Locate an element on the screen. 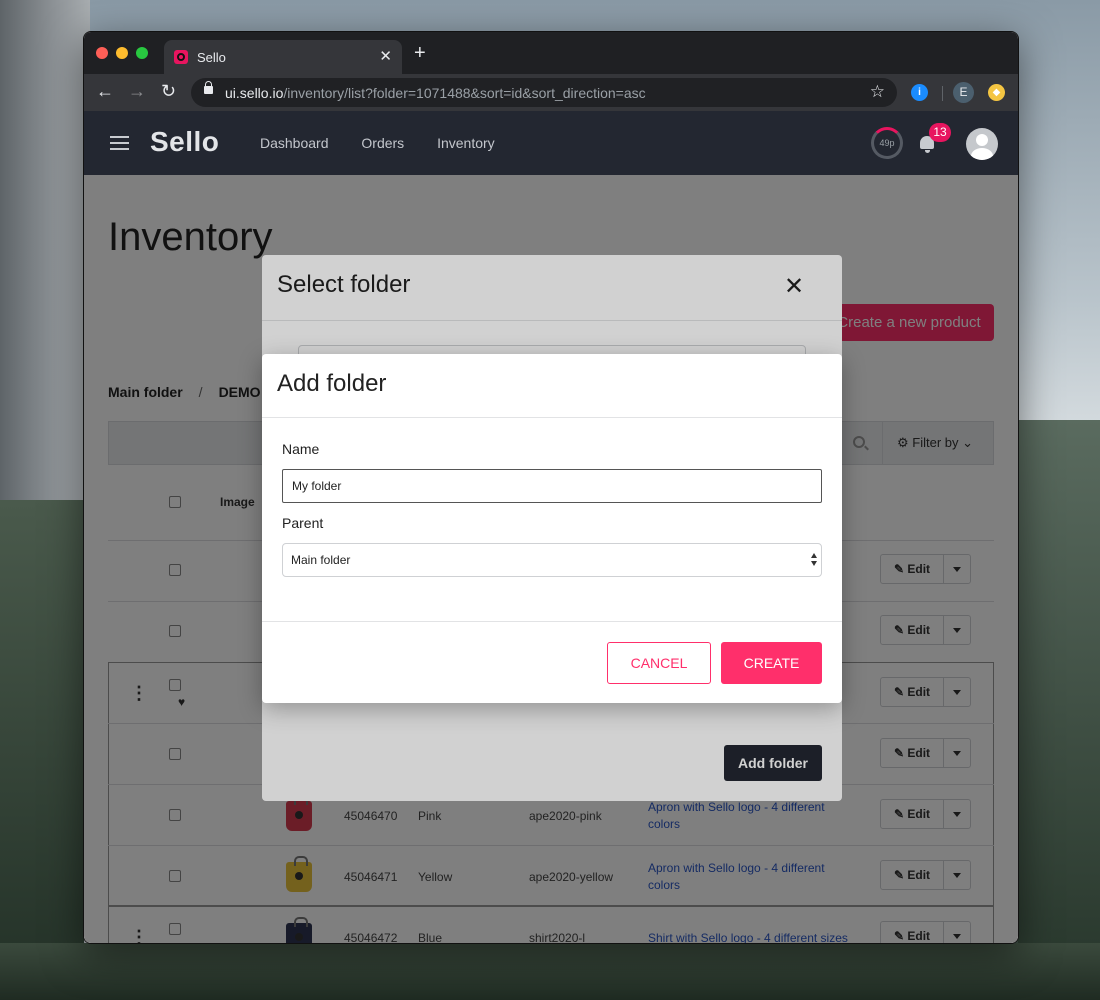 The width and height of the screenshot is (1100, 1000). minimize-window-button is located at coordinates (122, 53).